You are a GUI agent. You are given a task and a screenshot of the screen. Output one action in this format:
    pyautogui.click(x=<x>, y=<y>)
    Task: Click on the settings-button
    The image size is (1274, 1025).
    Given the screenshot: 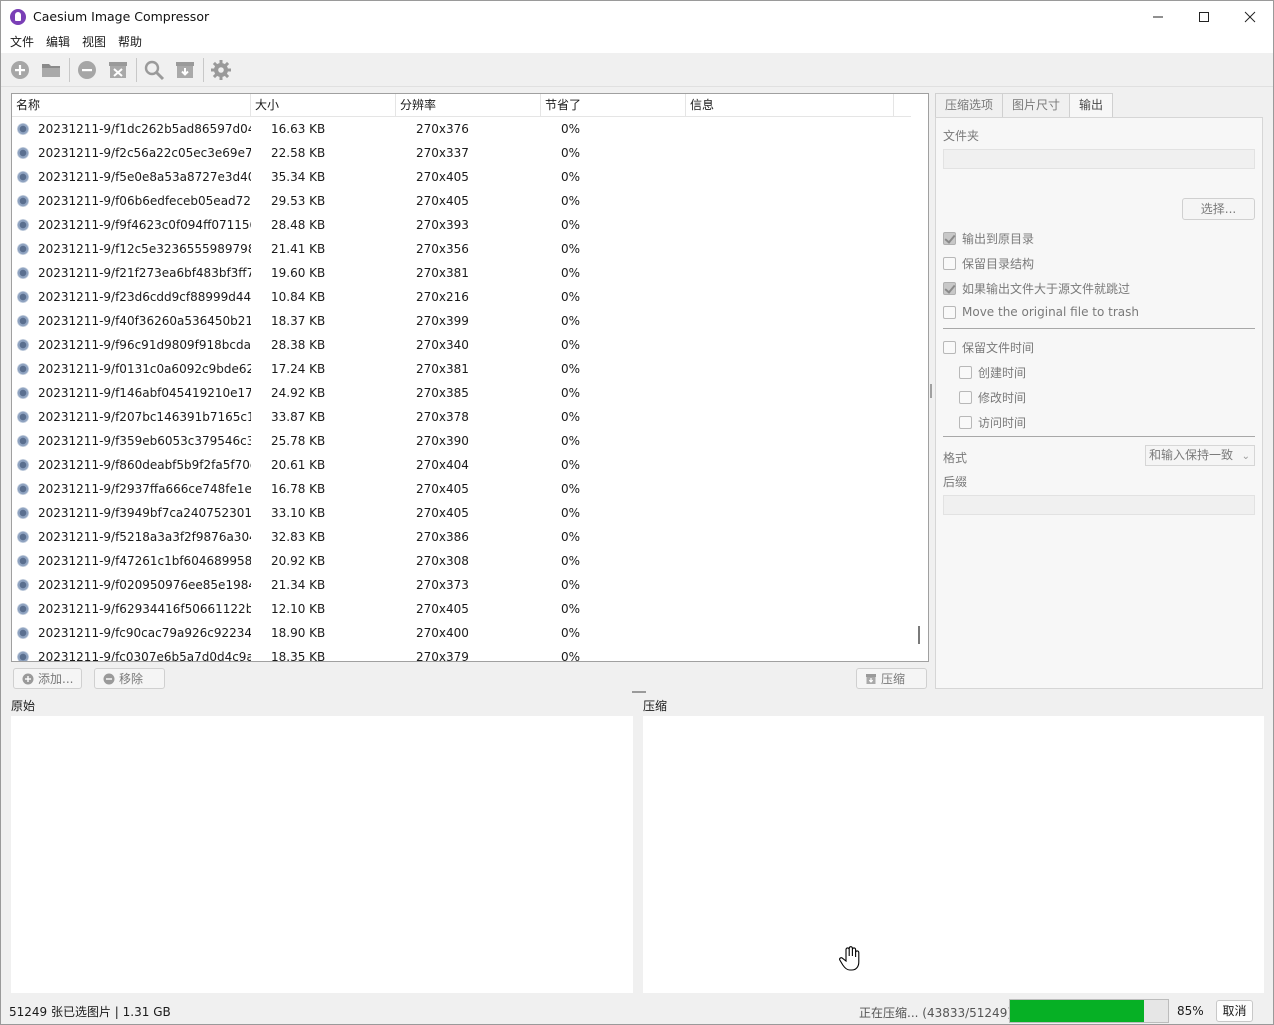 What is the action you would take?
    pyautogui.click(x=221, y=70)
    